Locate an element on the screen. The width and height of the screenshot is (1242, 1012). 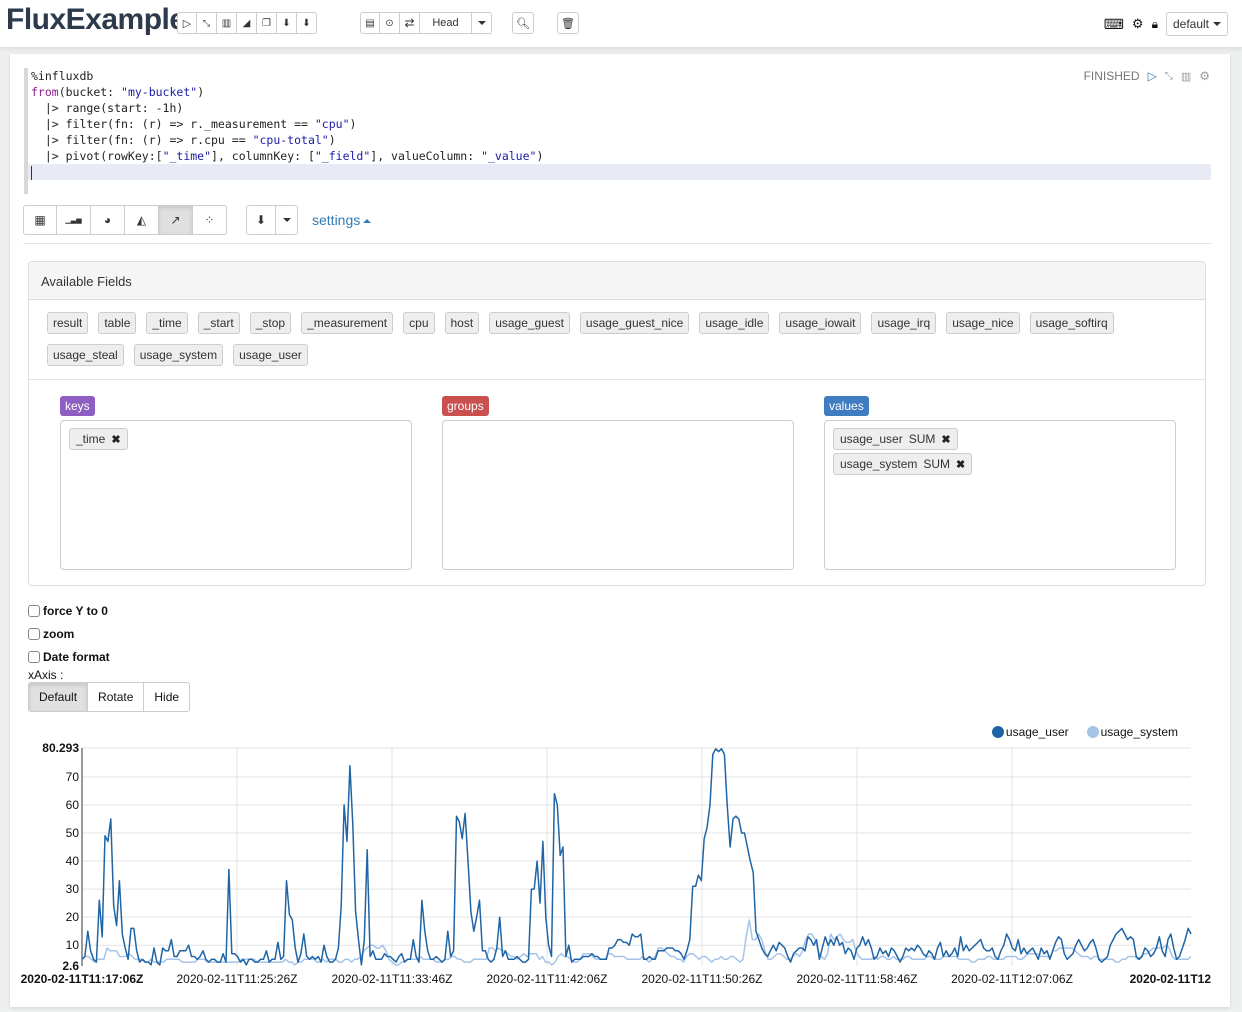
run-all-button: ▷ is located at coordinates (187, 23).